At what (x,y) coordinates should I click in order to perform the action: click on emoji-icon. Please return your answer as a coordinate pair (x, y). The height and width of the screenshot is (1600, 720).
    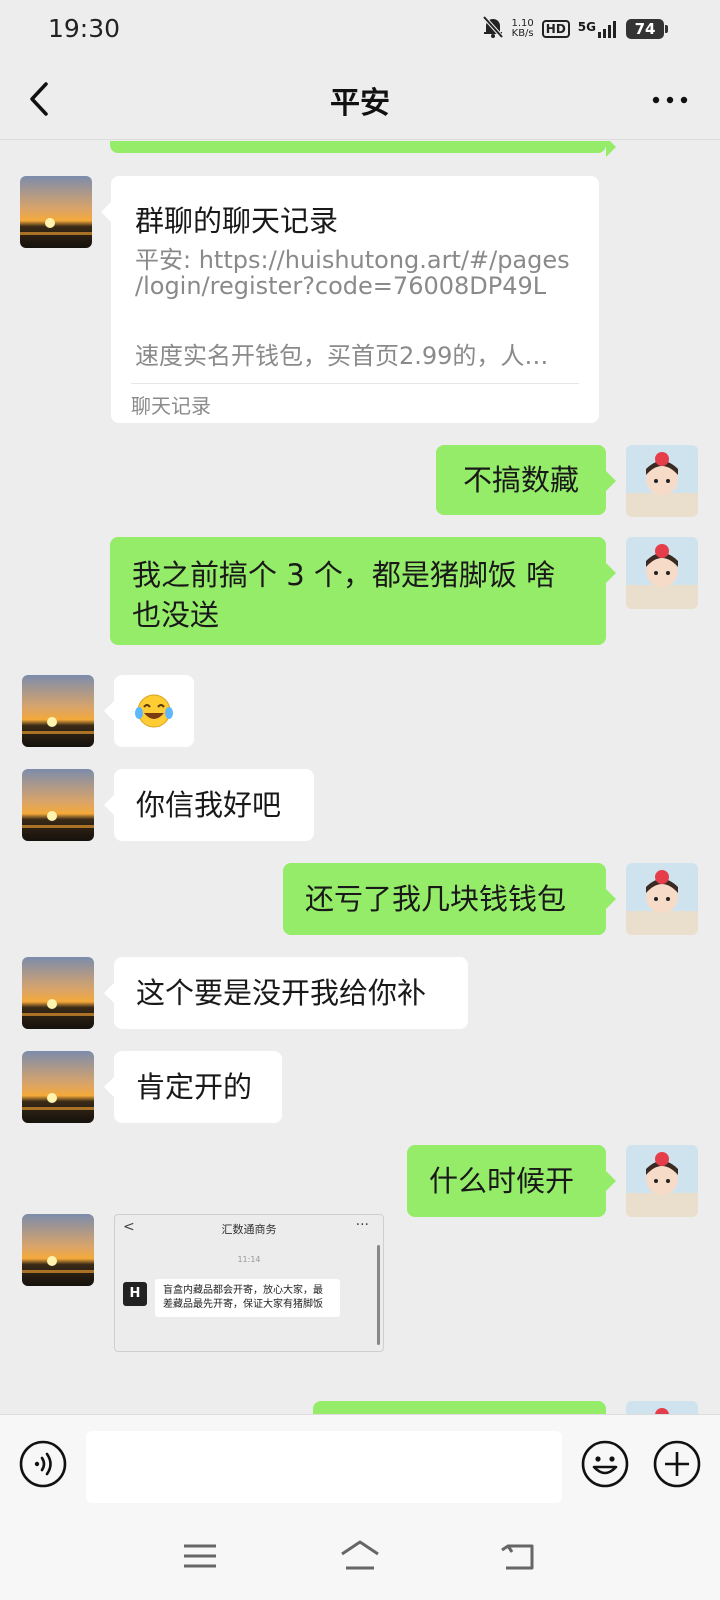
    Looking at the image, I should click on (605, 1464).